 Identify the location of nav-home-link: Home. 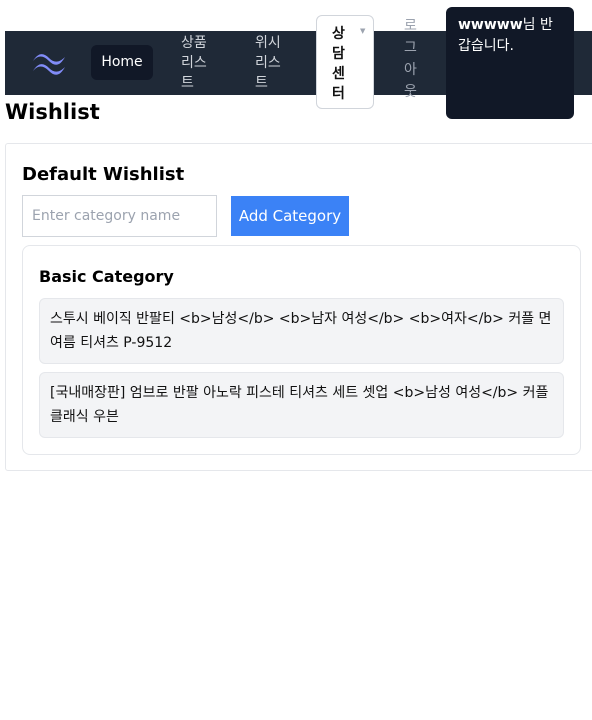
(122, 62).